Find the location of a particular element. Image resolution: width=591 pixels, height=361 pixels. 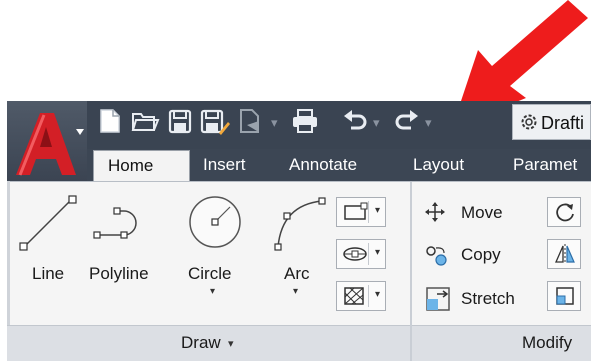

hatch-pattern-button: ▾ is located at coordinates (361, 296).